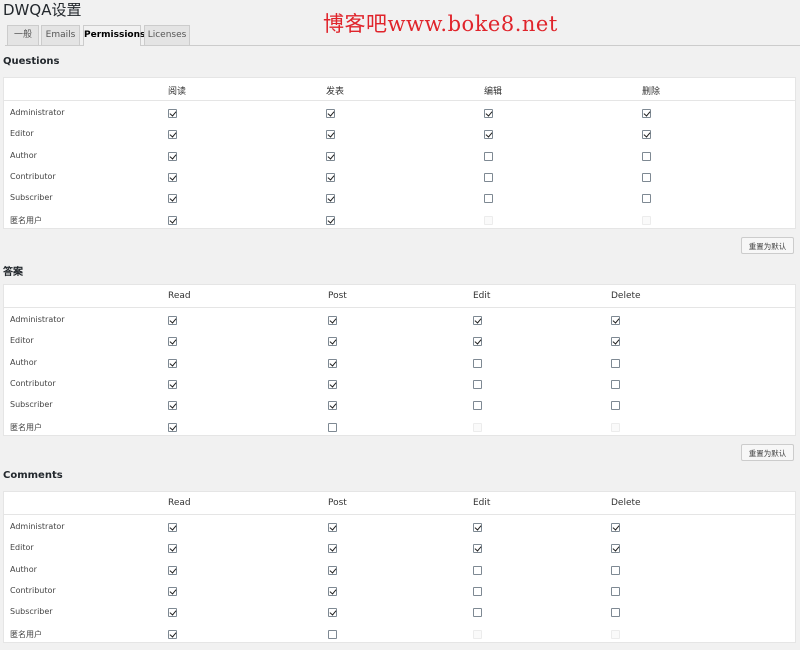  What do you see at coordinates (399, 503) in the screenshot?
I see `table-header: Read Post Edit Delete` at bounding box center [399, 503].